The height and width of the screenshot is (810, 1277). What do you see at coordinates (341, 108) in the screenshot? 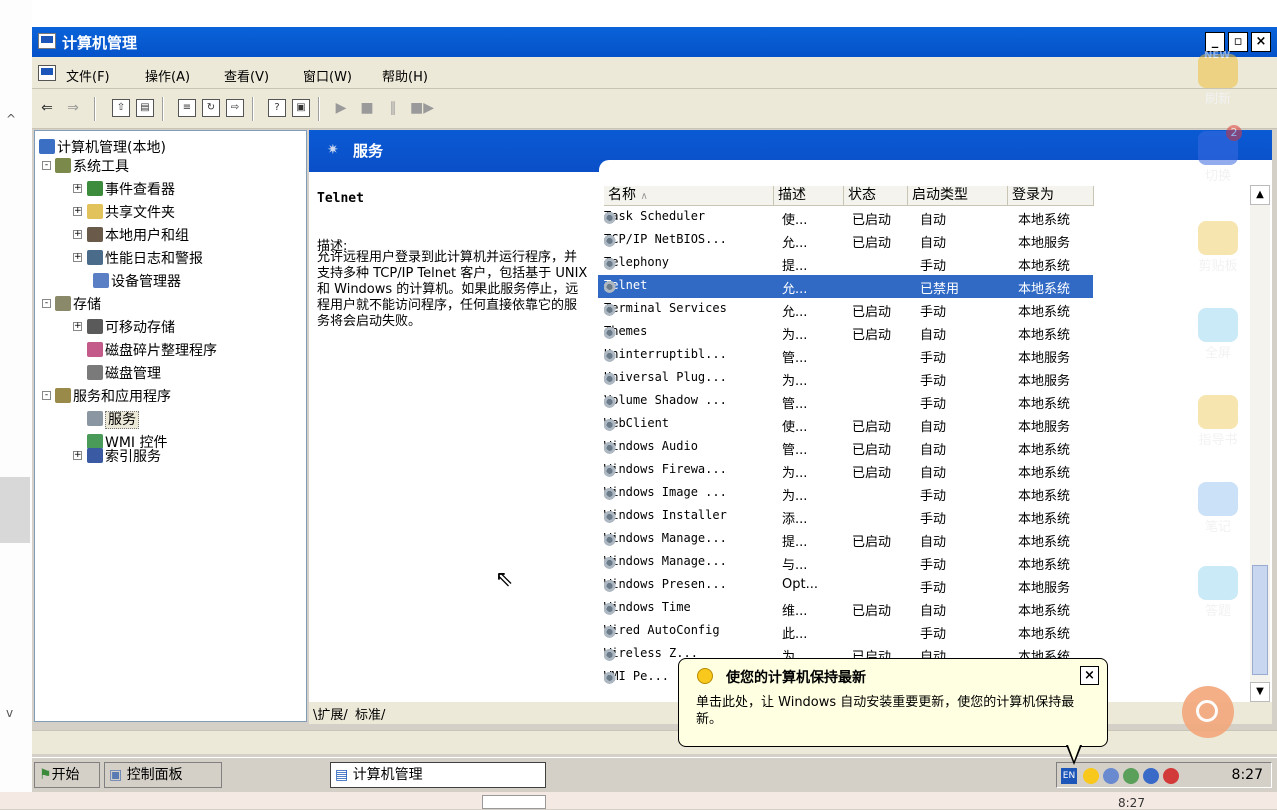
I see `start-service-icon: ▶` at bounding box center [341, 108].